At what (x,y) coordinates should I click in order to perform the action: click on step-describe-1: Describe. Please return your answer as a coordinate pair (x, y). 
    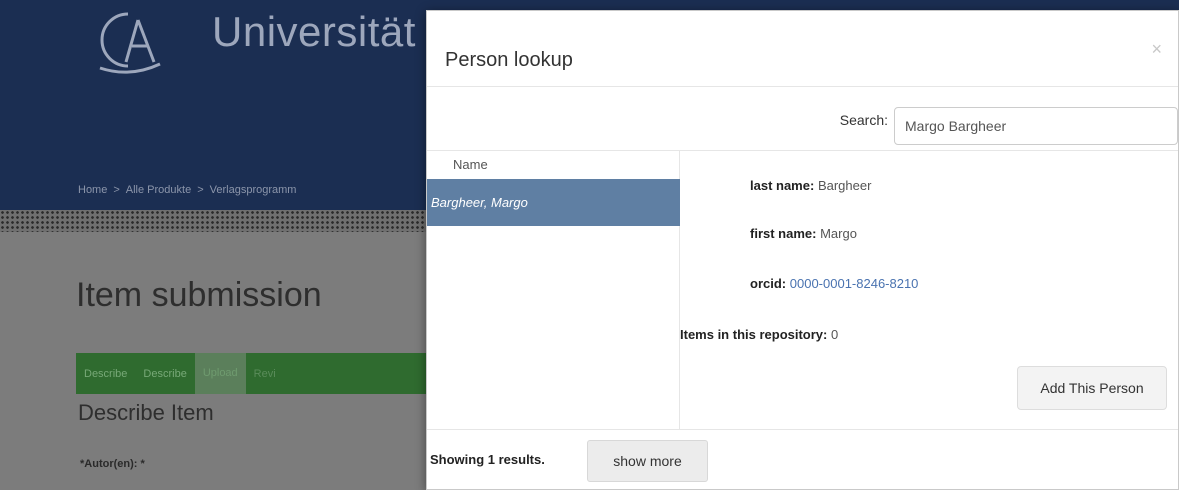
    Looking at the image, I should click on (105, 374).